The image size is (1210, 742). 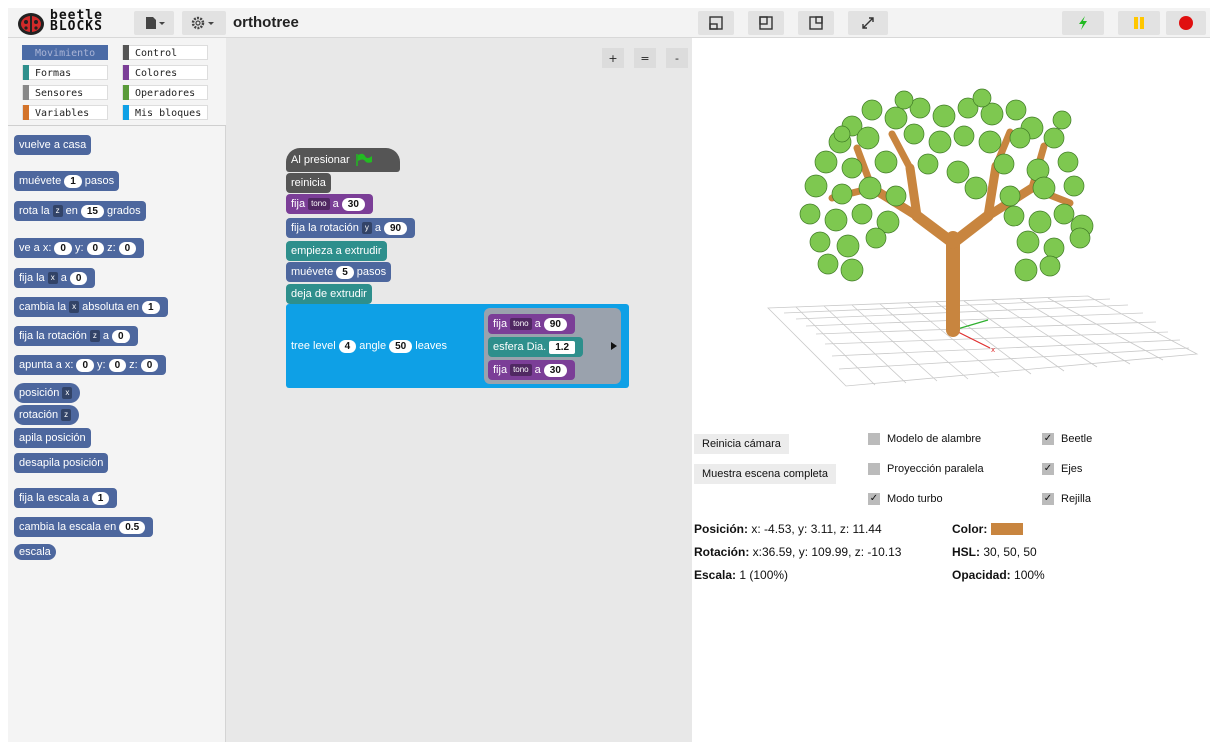 I want to click on beetle-checkbox: ✓ Beetle, so click(x=1067, y=439).